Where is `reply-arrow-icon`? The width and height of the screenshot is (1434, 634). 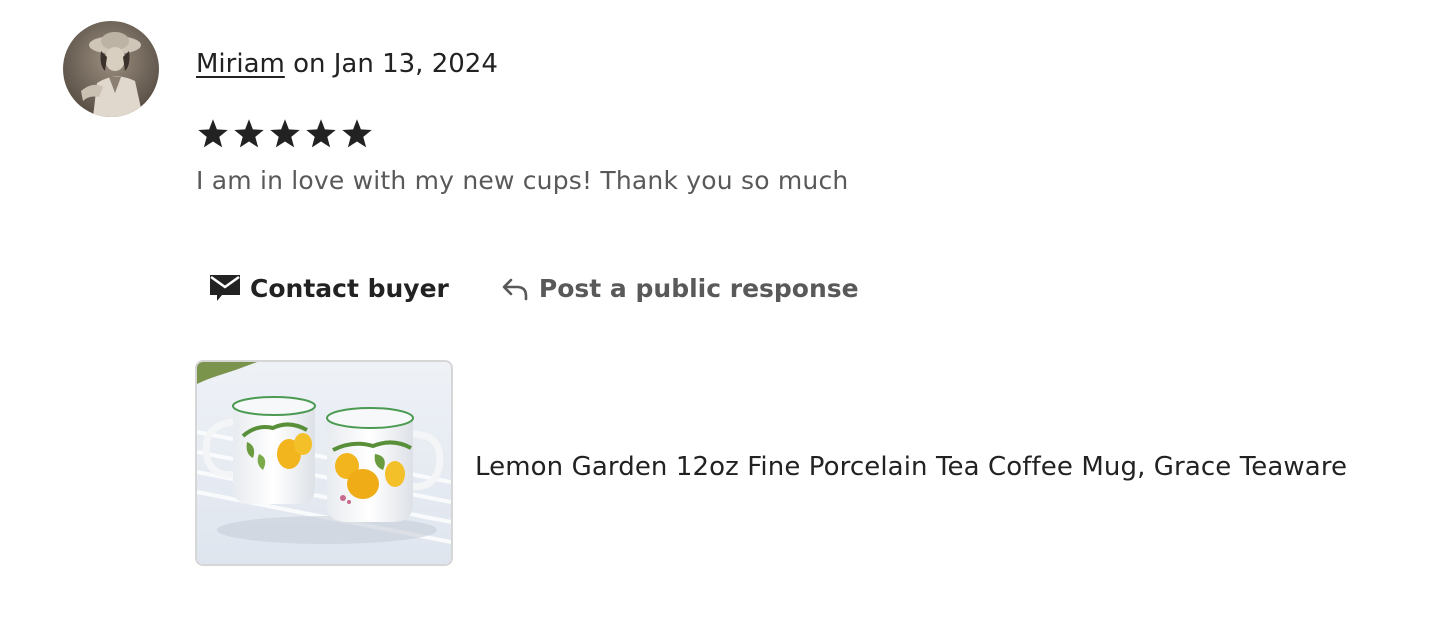
reply-arrow-icon is located at coordinates (515, 288).